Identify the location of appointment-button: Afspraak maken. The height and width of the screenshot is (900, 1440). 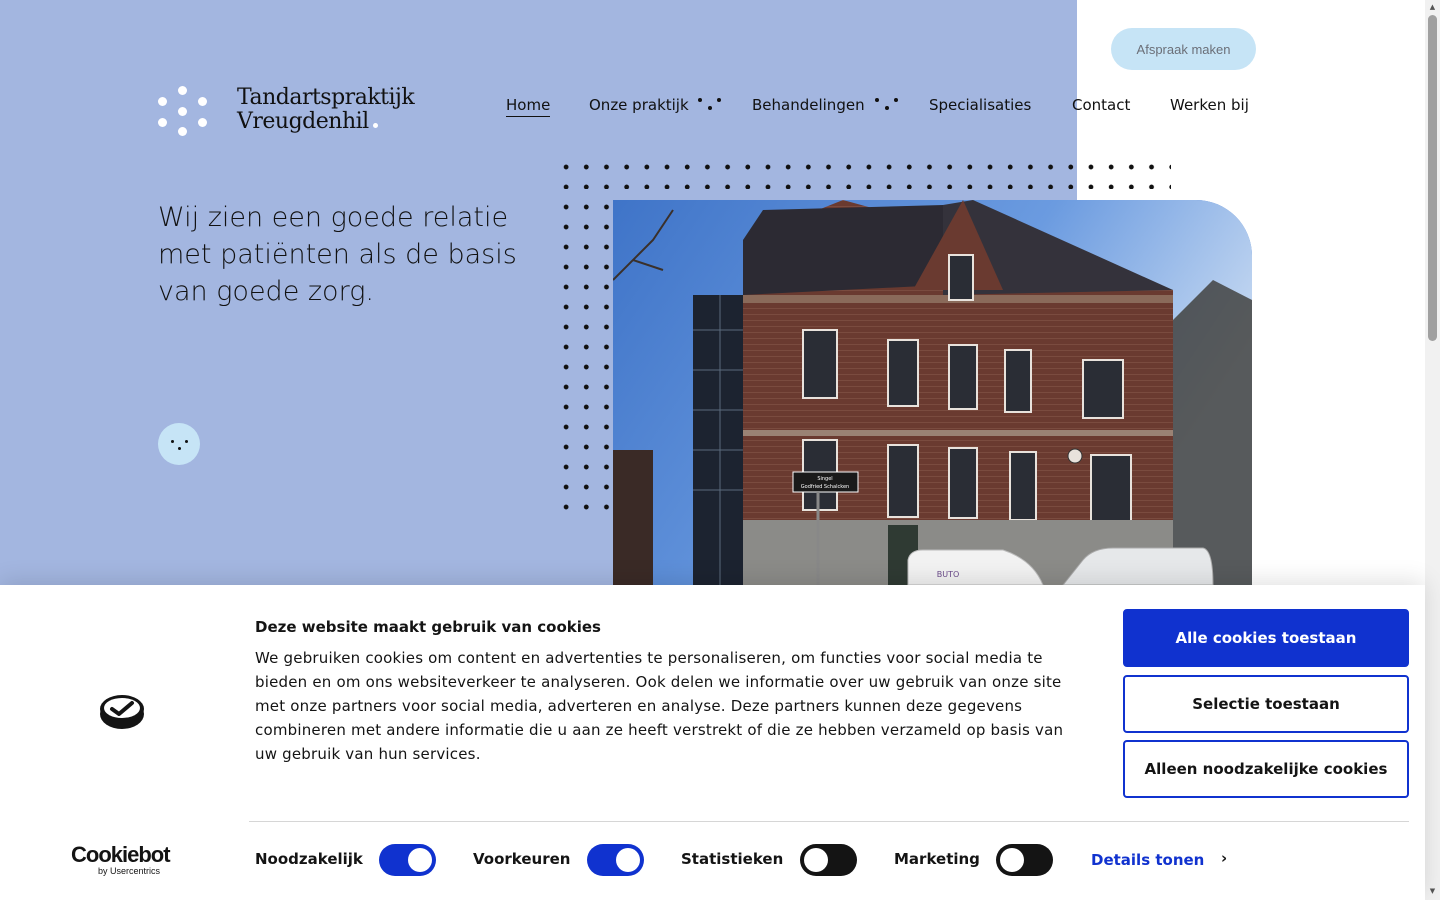
(1183, 49).